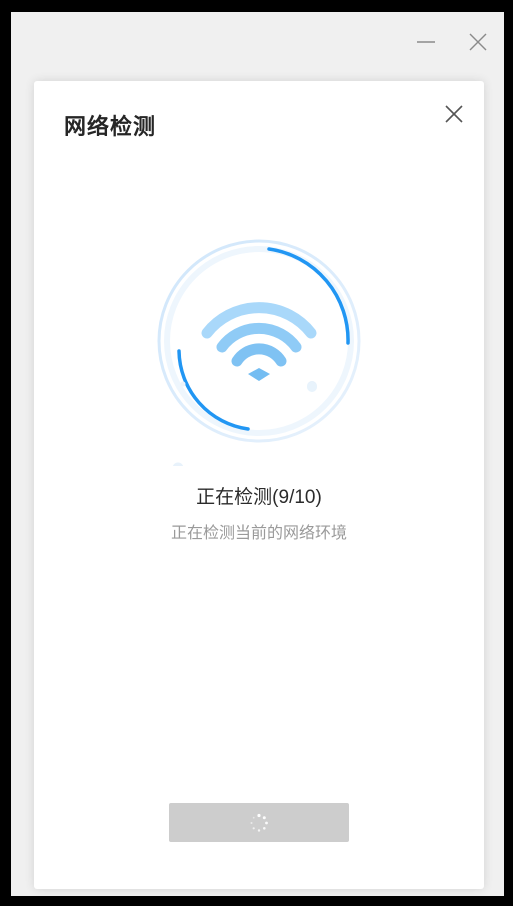 The width and height of the screenshot is (513, 906). I want to click on scan-ring, so click(259, 341).